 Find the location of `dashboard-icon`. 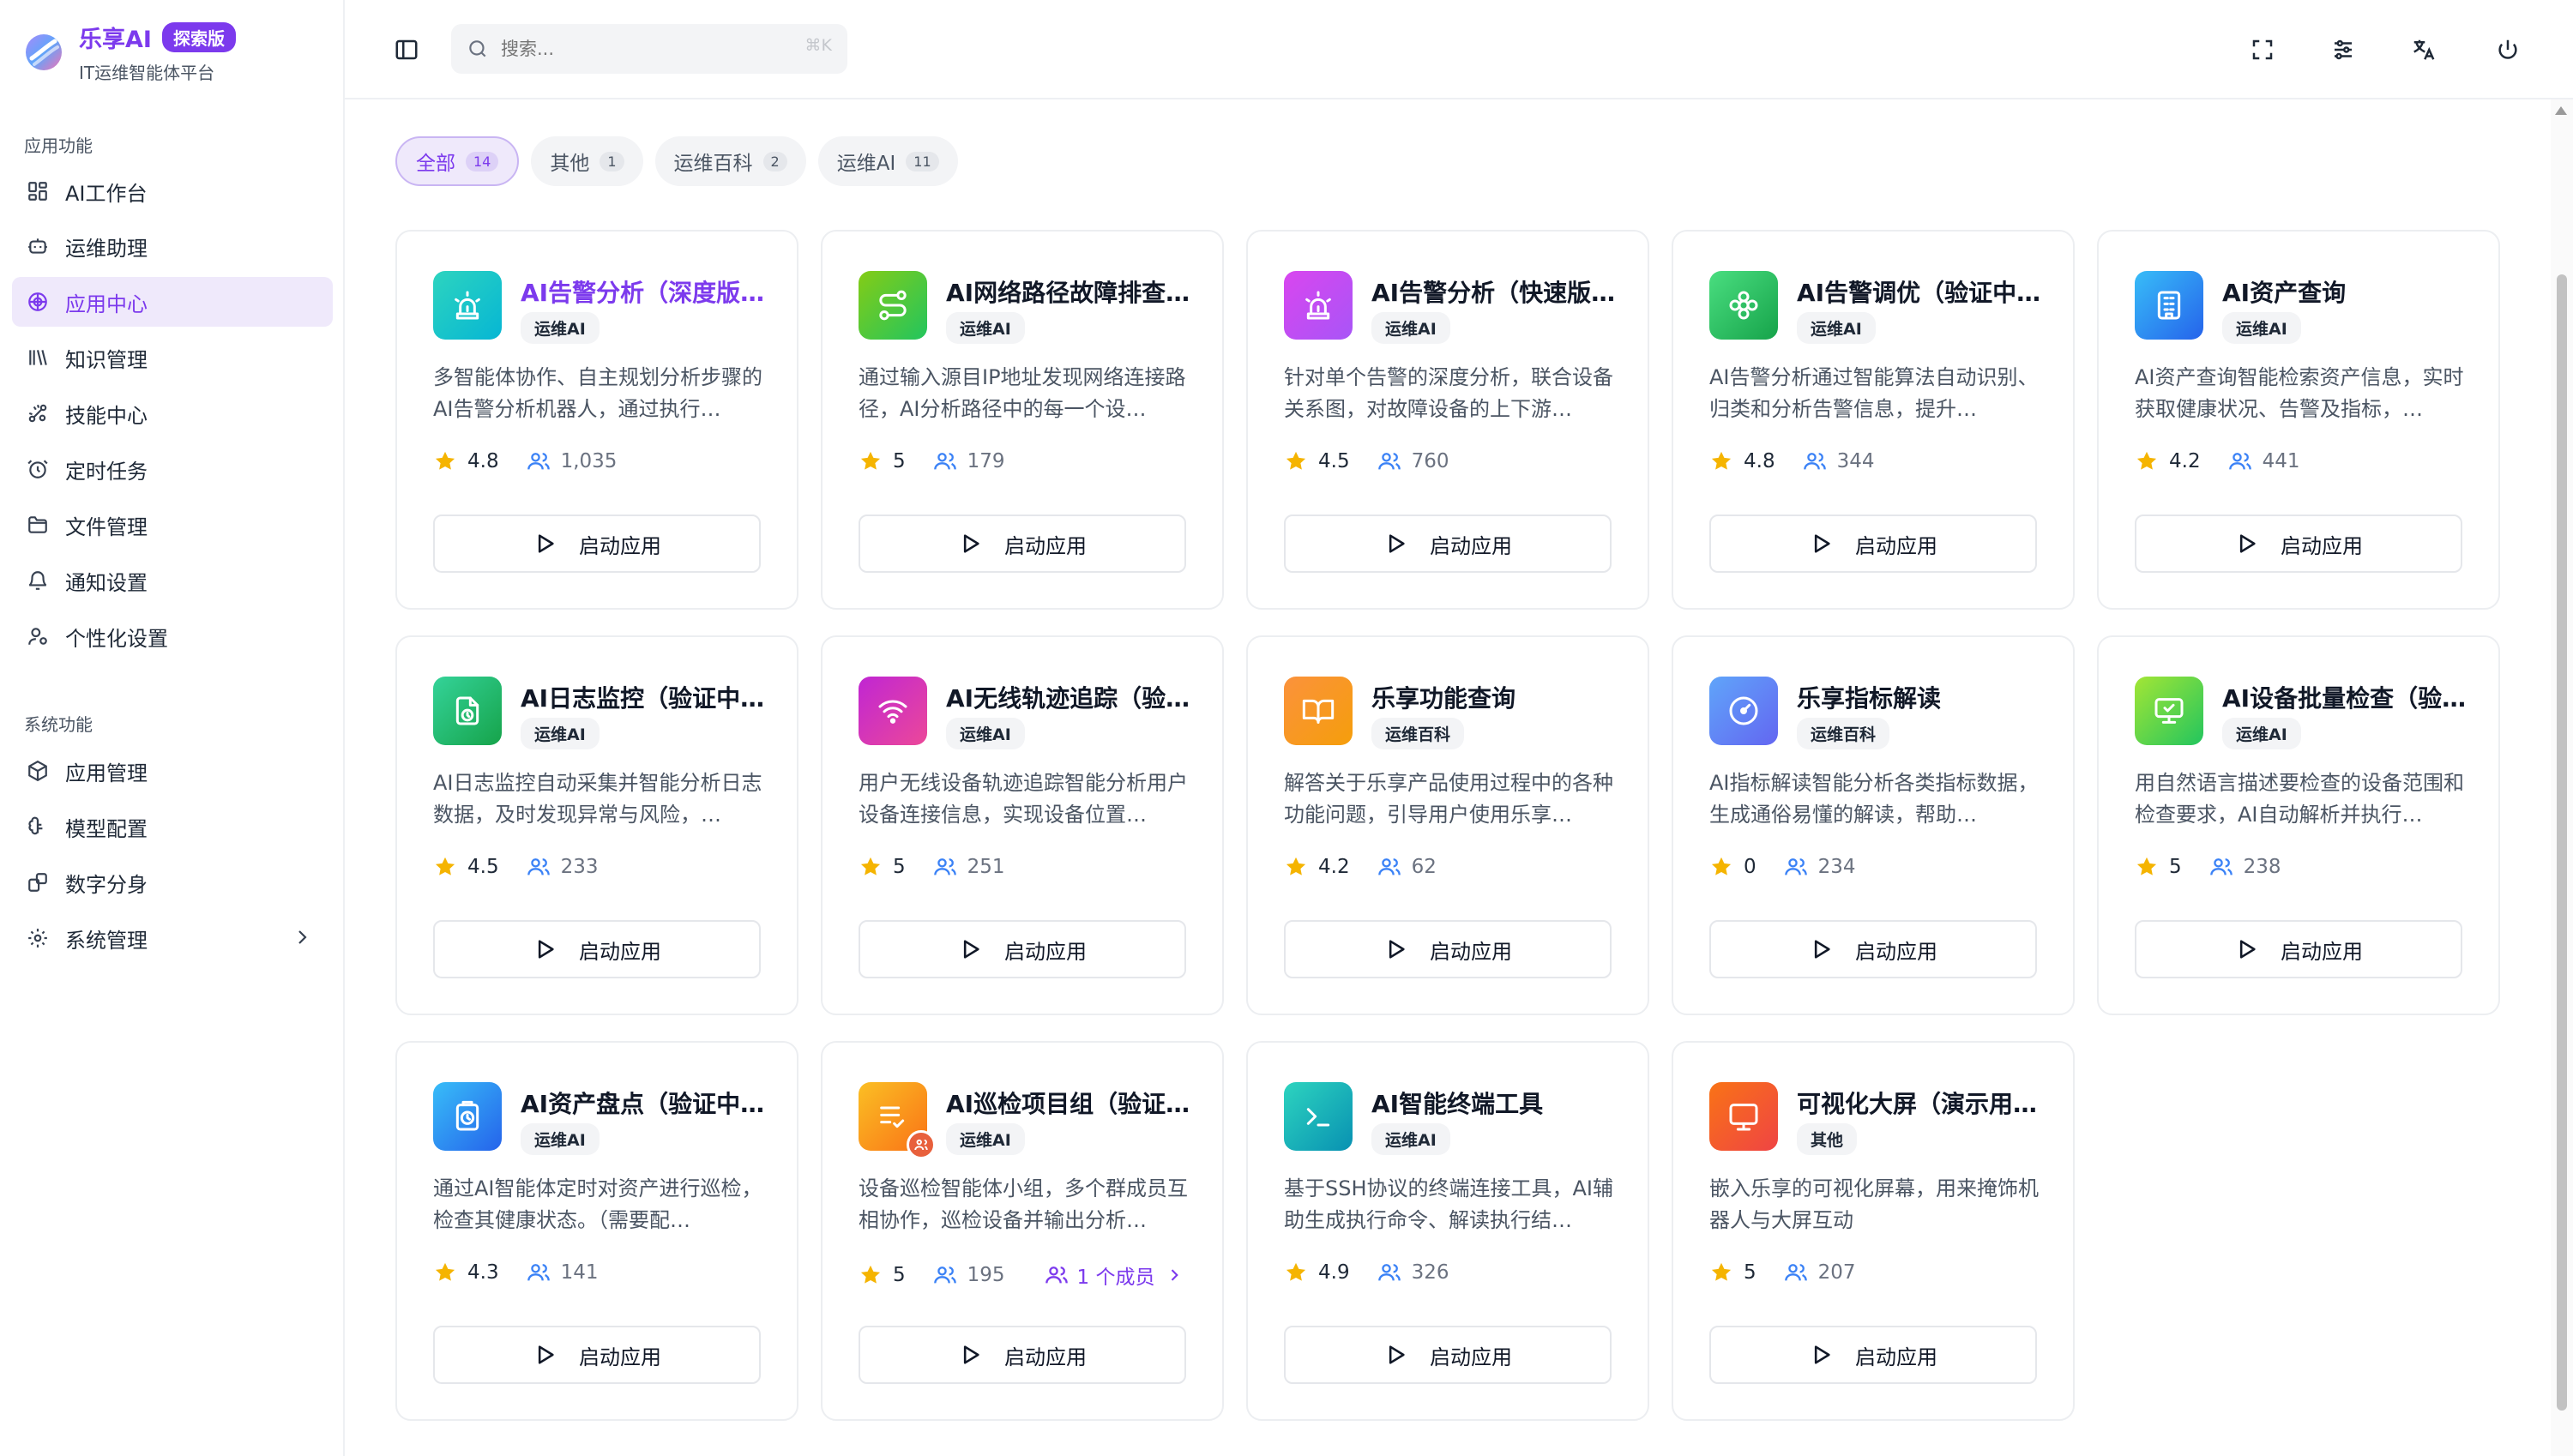

dashboard-icon is located at coordinates (38, 191).